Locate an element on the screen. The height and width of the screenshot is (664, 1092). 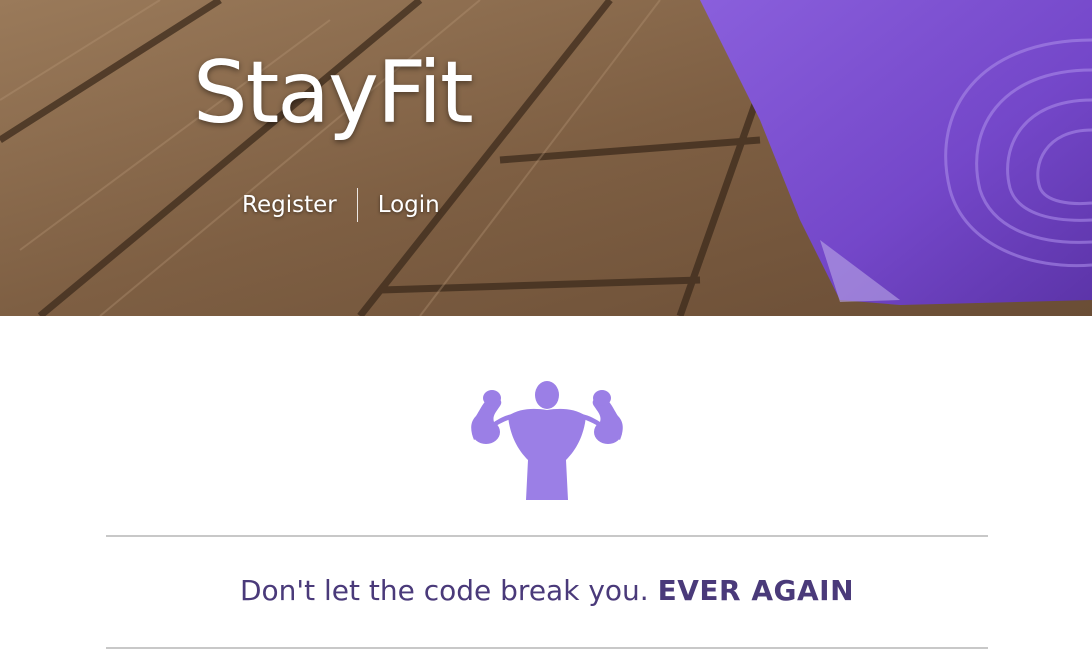
tagline-text: Don't let the code break you. is located at coordinates (444, 590).